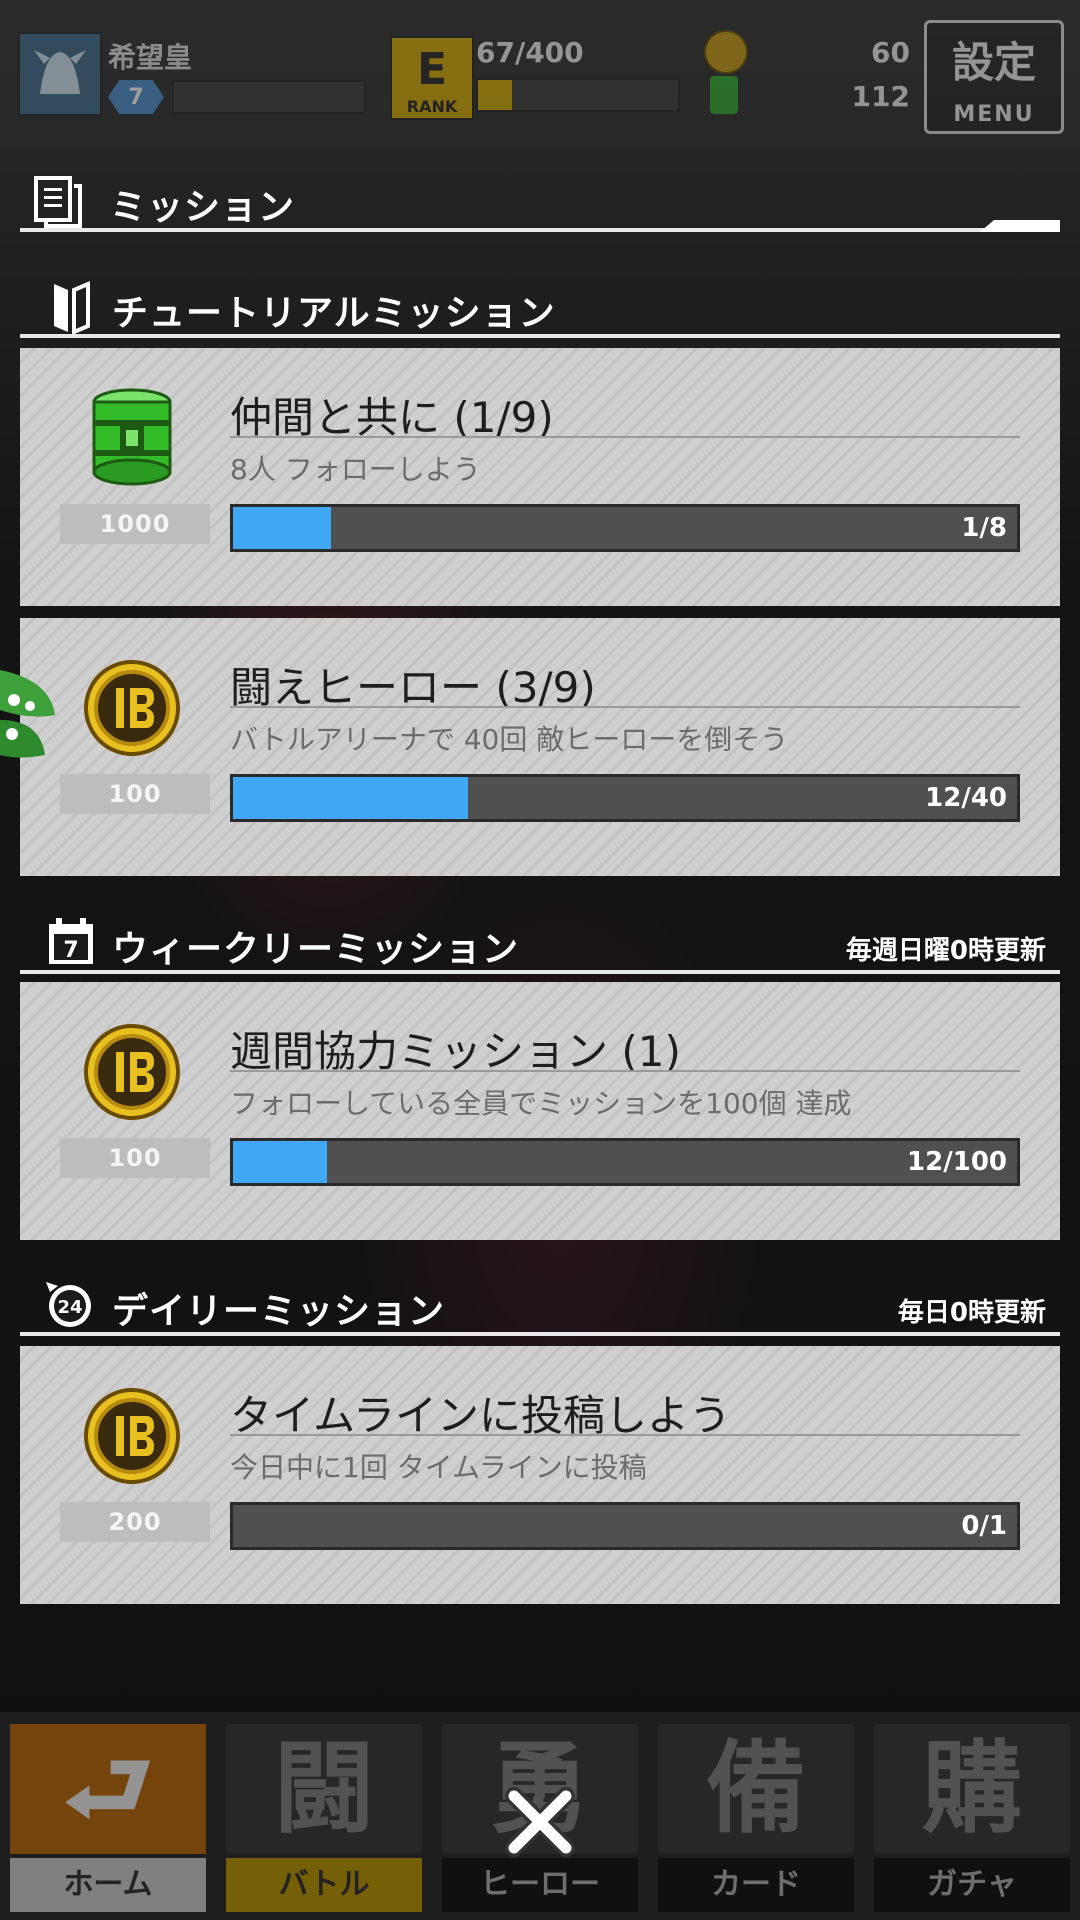 This screenshot has width=1080, height=1920. What do you see at coordinates (108, 1789) in the screenshot?
I see `home-icon: ⮐` at bounding box center [108, 1789].